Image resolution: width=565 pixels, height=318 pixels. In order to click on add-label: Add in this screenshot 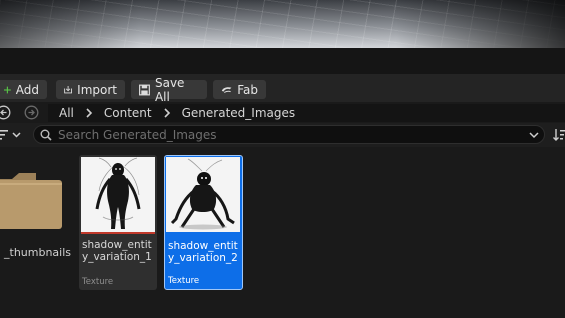, I will do `click(27, 89)`.